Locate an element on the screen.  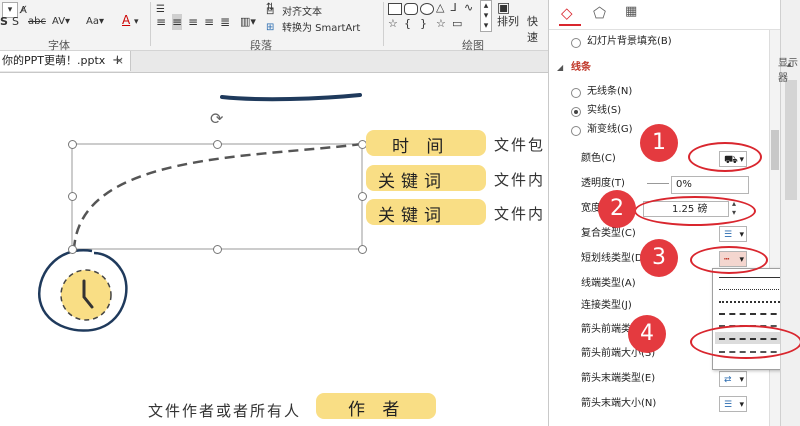
dash-option-round-dot is located at coordinates (753, 289).